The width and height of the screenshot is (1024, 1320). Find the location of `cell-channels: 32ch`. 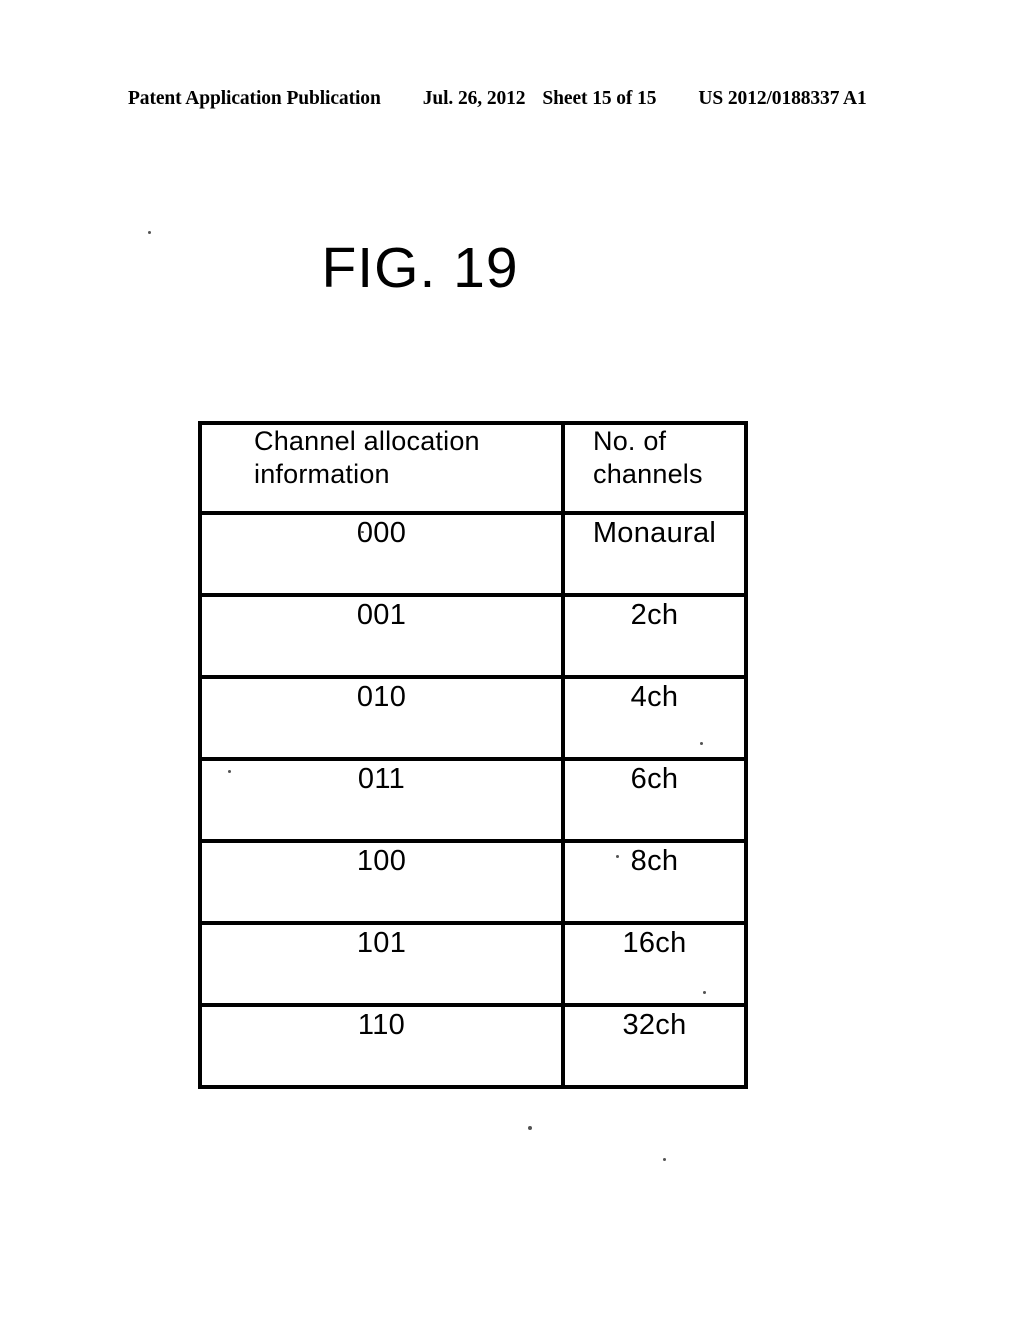

cell-channels: 32ch is located at coordinates (653, 1045).